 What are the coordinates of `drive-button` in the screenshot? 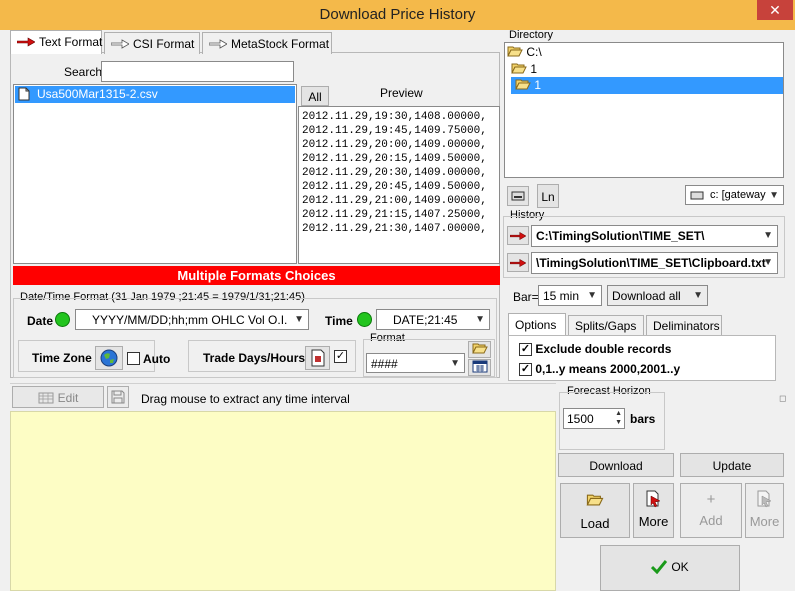 It's located at (518, 196).